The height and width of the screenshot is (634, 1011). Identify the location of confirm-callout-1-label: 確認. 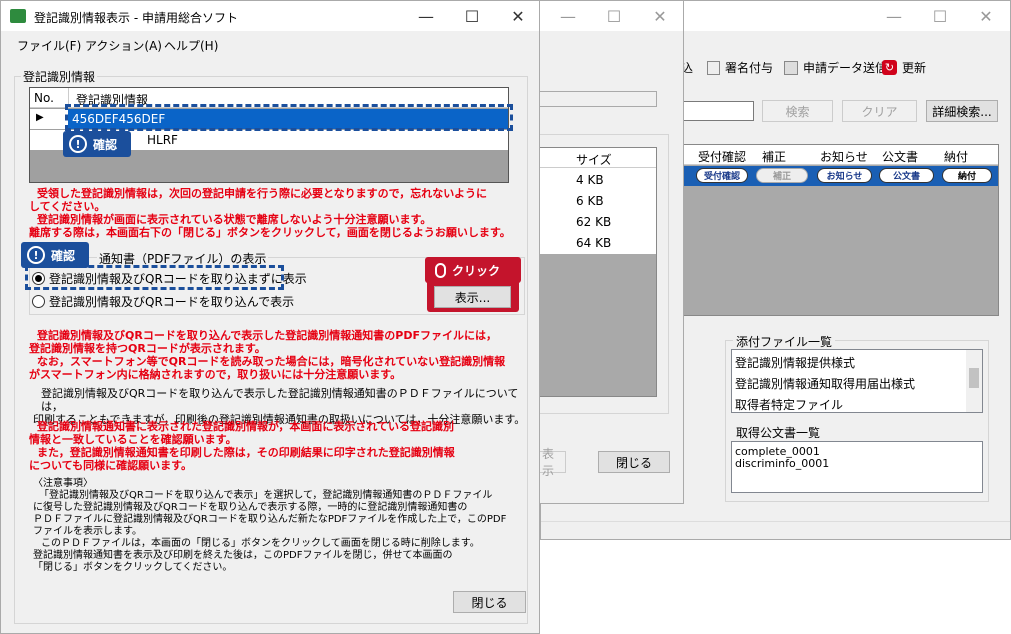
(105, 144).